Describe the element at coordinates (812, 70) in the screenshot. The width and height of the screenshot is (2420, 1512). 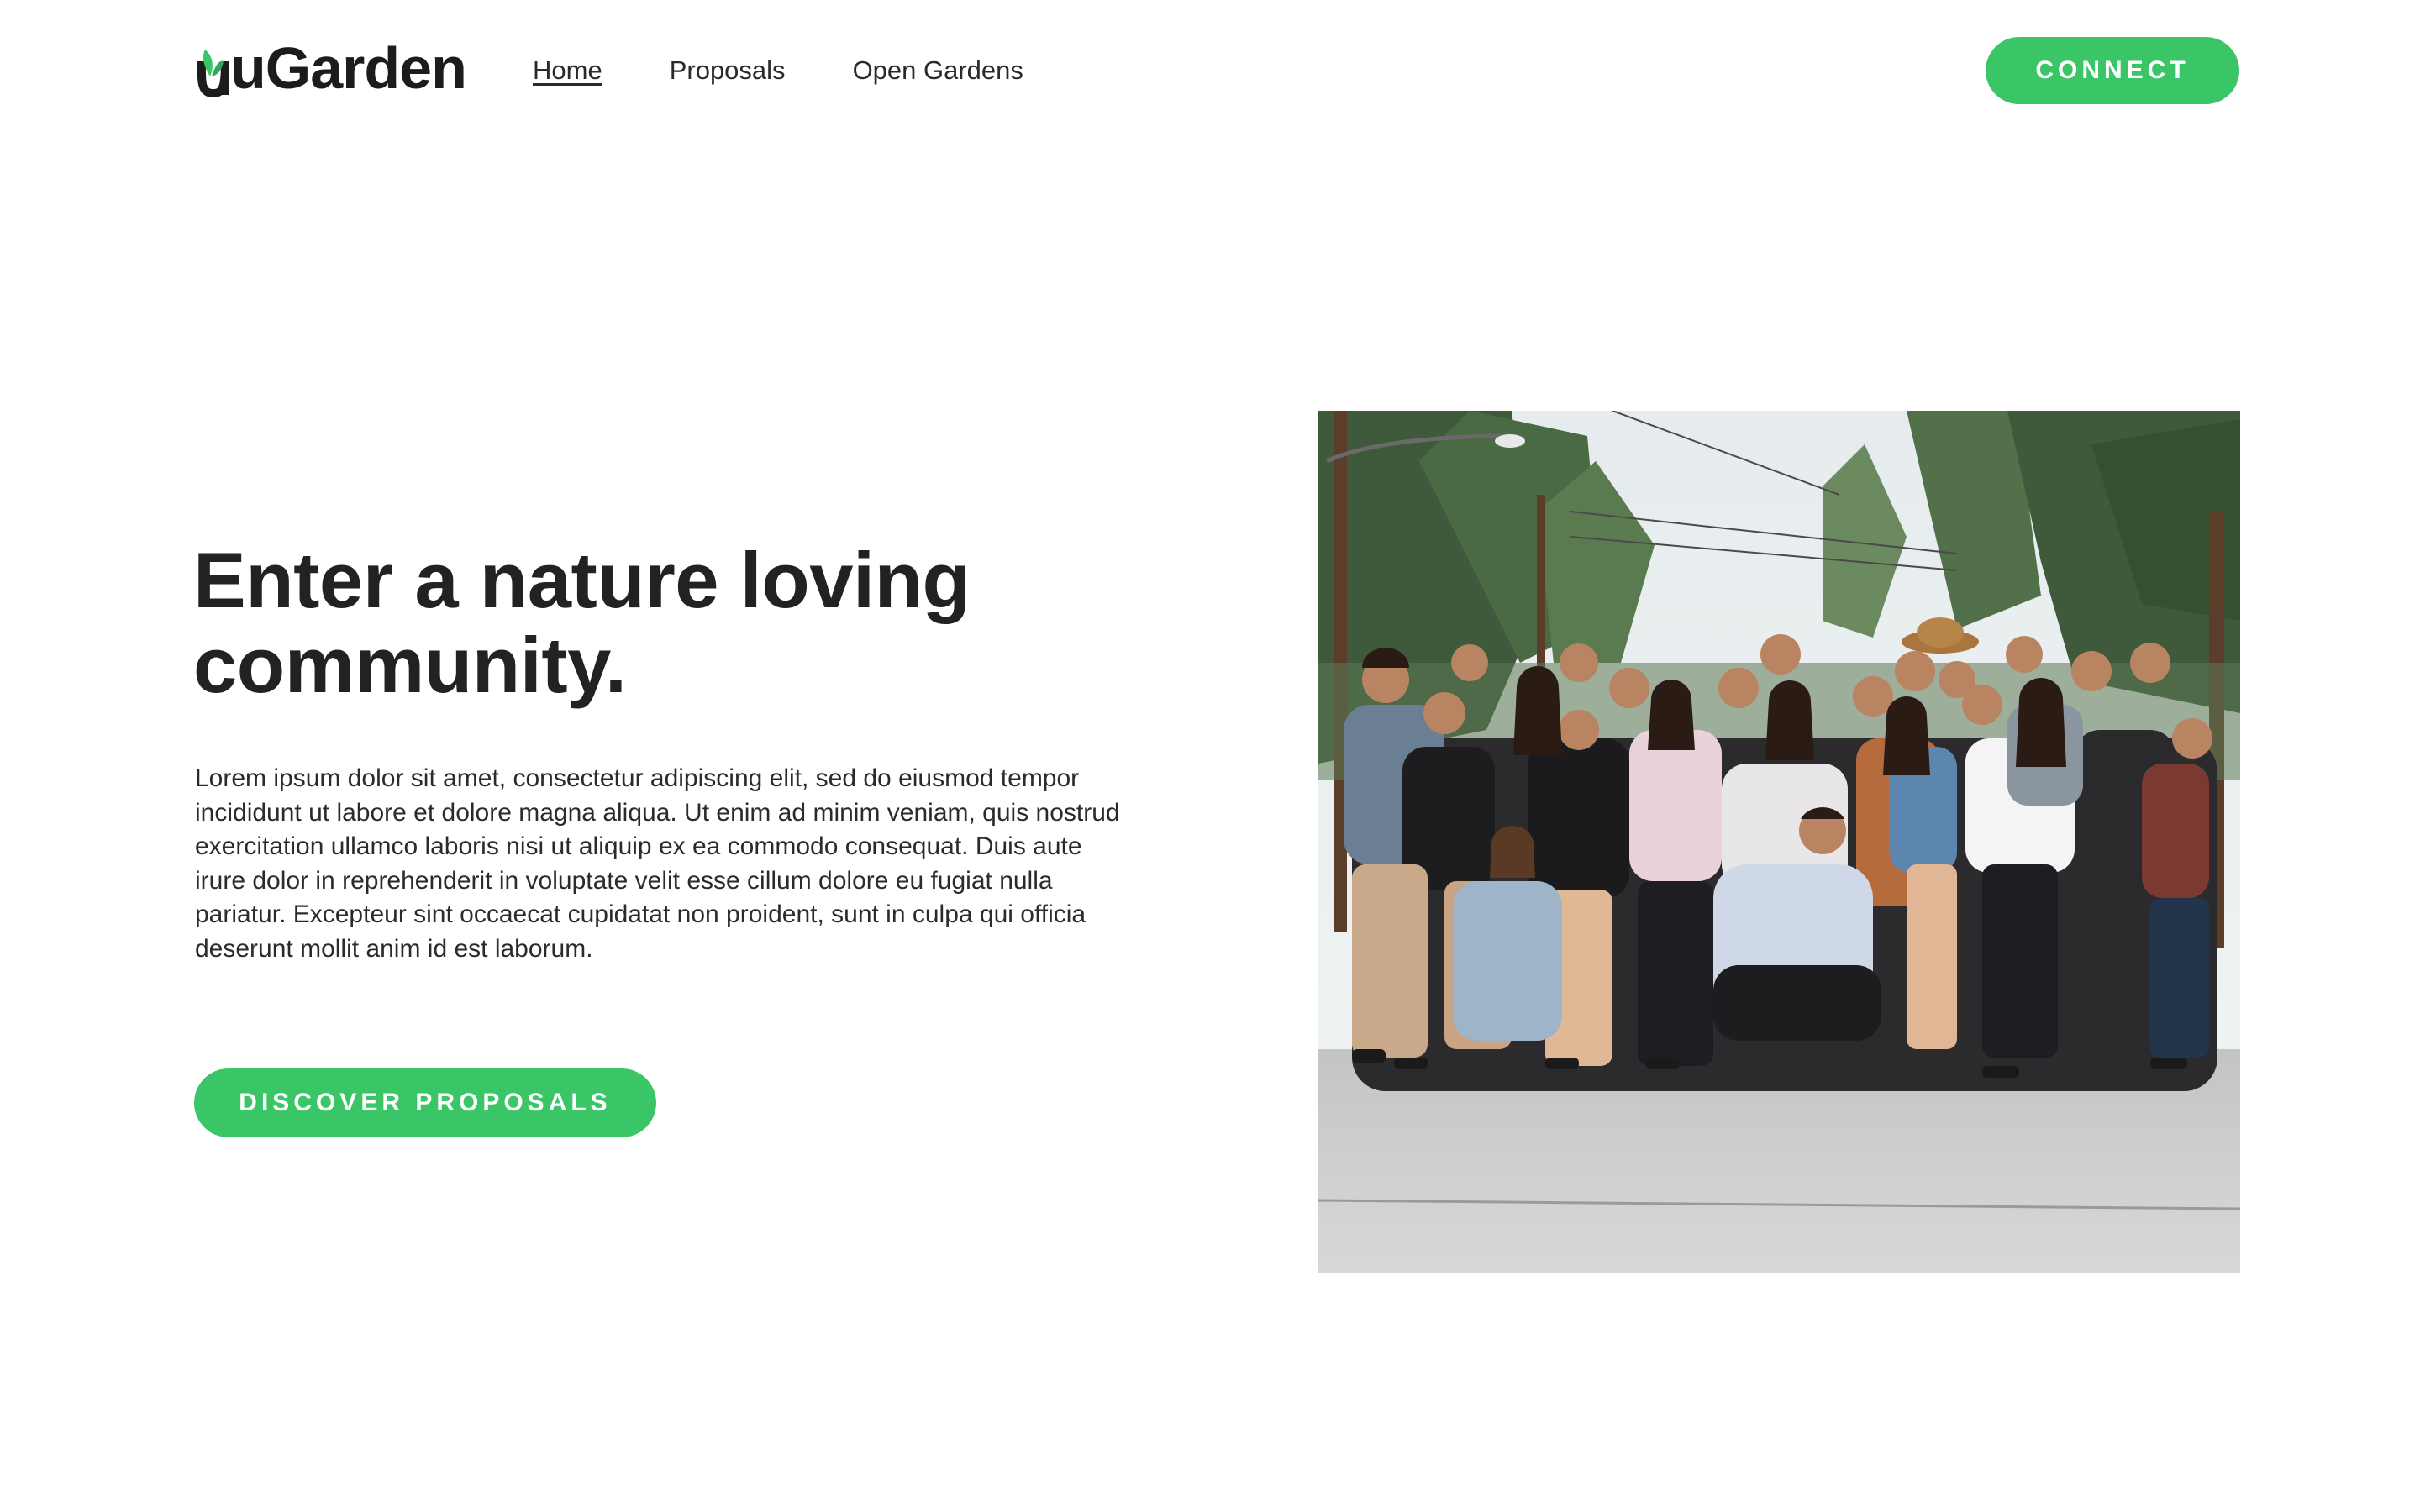
I see `main-nav: Home Proposals Open Gardens` at that location.